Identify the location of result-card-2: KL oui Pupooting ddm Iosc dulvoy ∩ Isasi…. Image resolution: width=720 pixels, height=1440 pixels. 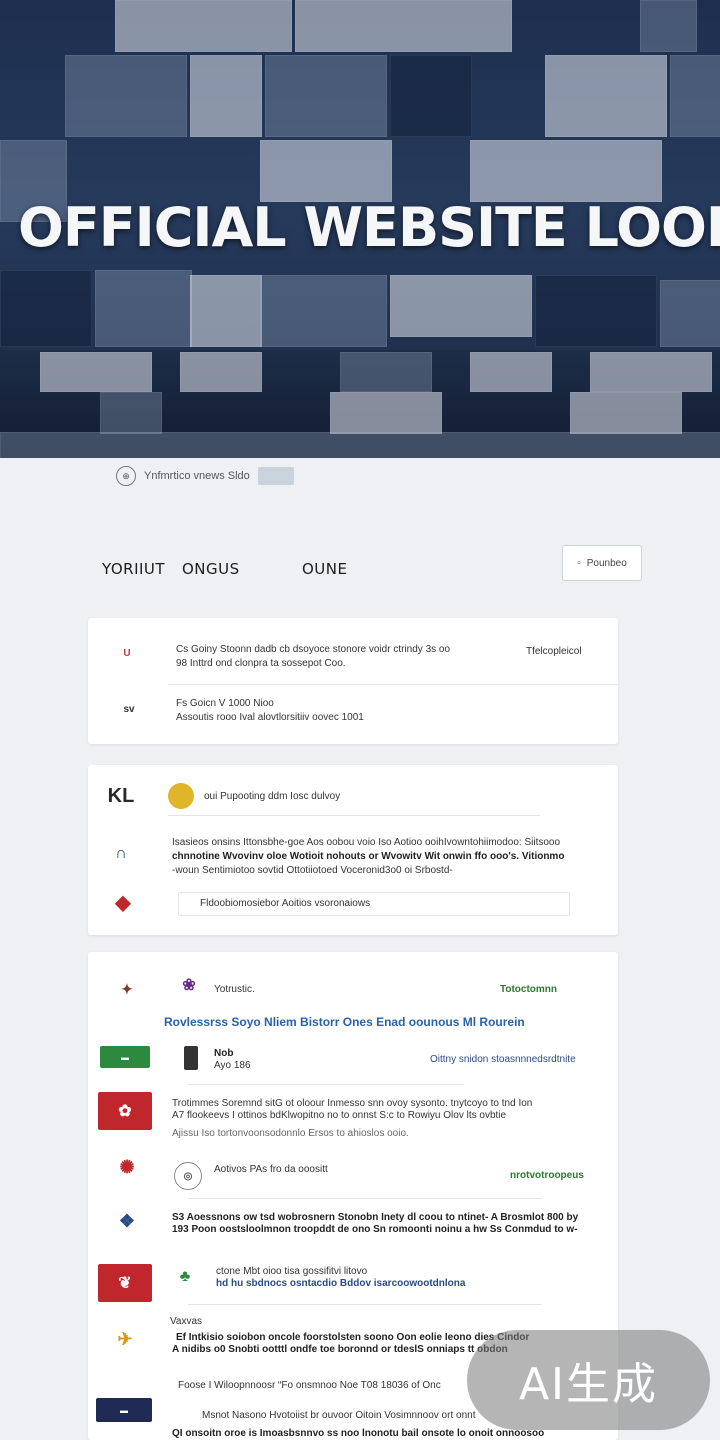
(353, 850).